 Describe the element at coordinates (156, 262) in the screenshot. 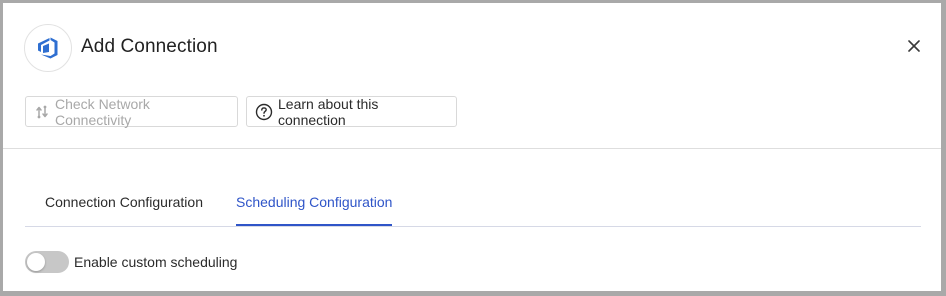

I see `enable-custom-scheduling-label: Enable custom scheduling` at that location.